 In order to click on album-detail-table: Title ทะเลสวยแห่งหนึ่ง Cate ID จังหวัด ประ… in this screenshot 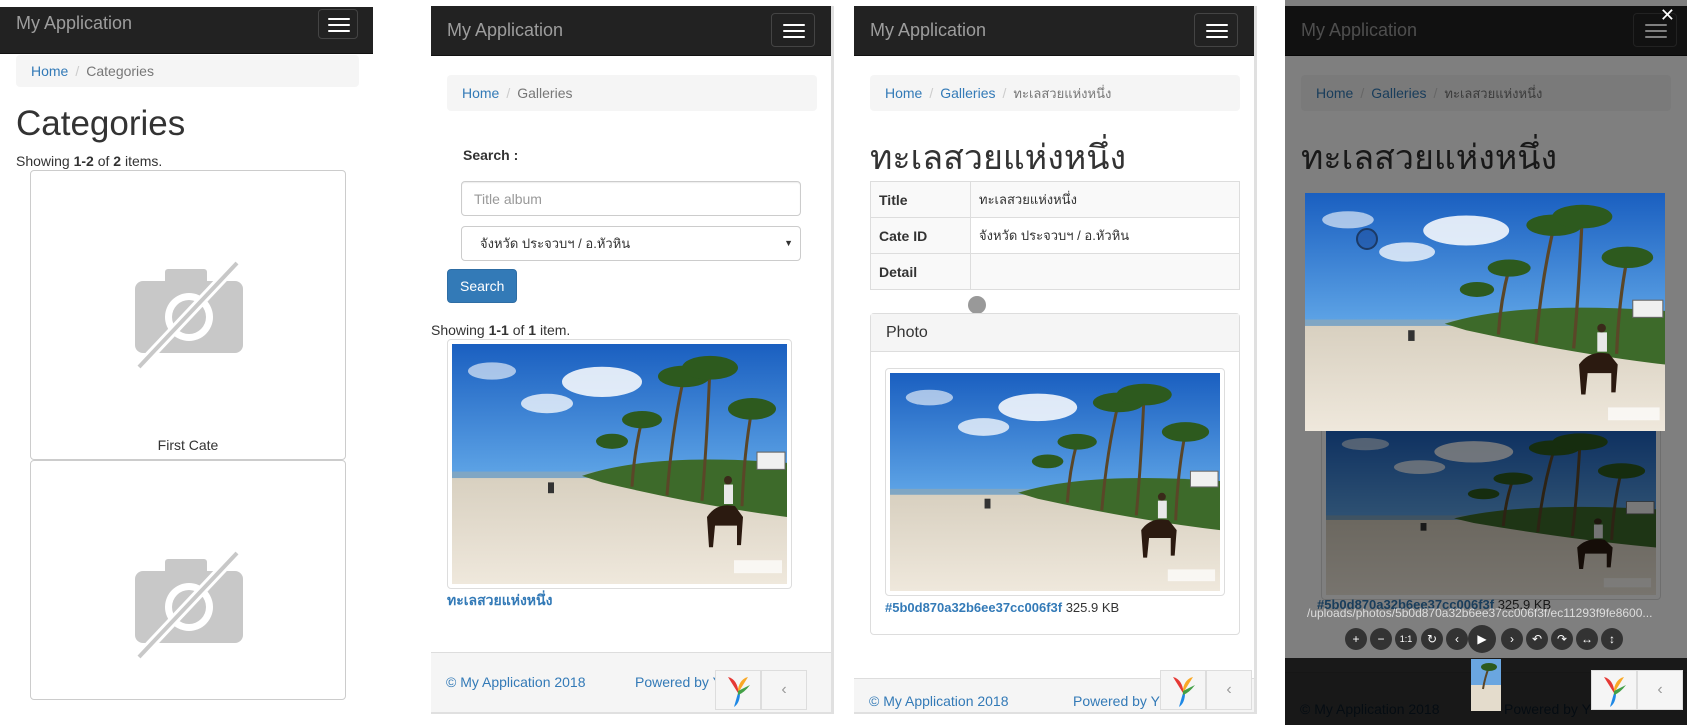, I will do `click(1055, 235)`.